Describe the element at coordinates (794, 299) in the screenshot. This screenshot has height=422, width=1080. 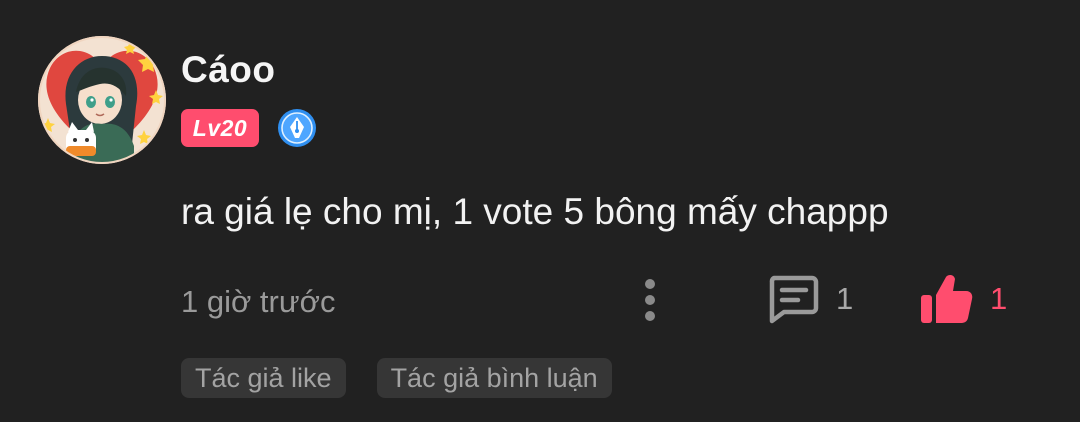
I see `comment-icon` at that location.